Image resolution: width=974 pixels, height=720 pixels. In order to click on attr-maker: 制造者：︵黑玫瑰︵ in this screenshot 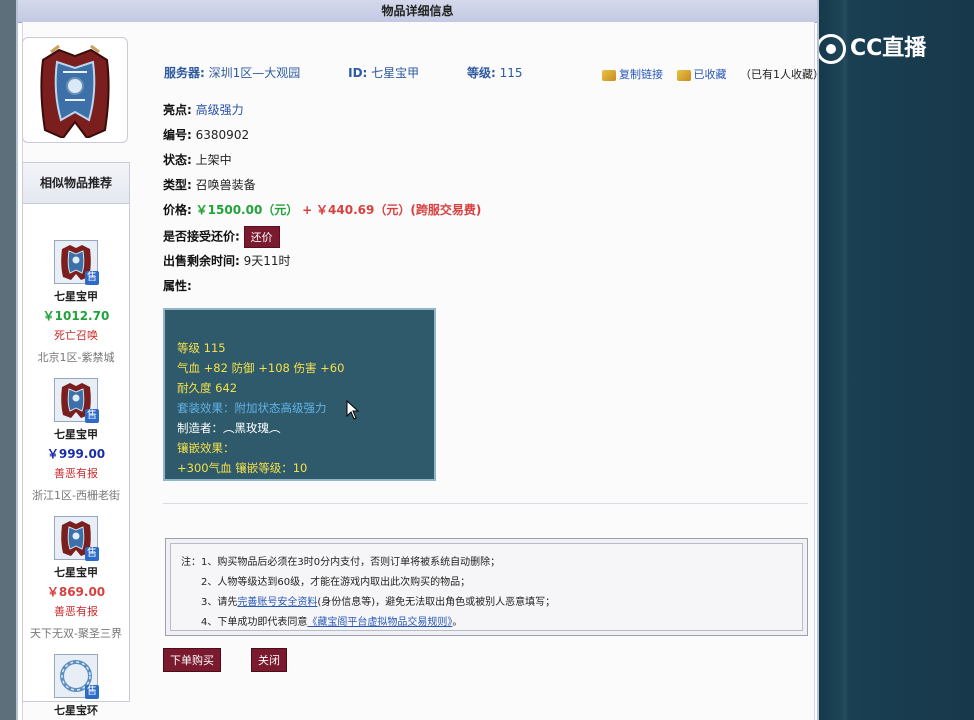, I will do `click(229, 428)`.